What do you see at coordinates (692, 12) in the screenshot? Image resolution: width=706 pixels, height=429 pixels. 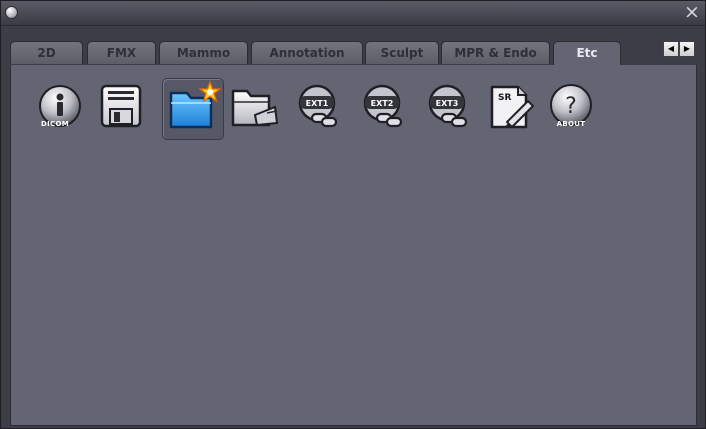 I see `close-button: ×` at bounding box center [692, 12].